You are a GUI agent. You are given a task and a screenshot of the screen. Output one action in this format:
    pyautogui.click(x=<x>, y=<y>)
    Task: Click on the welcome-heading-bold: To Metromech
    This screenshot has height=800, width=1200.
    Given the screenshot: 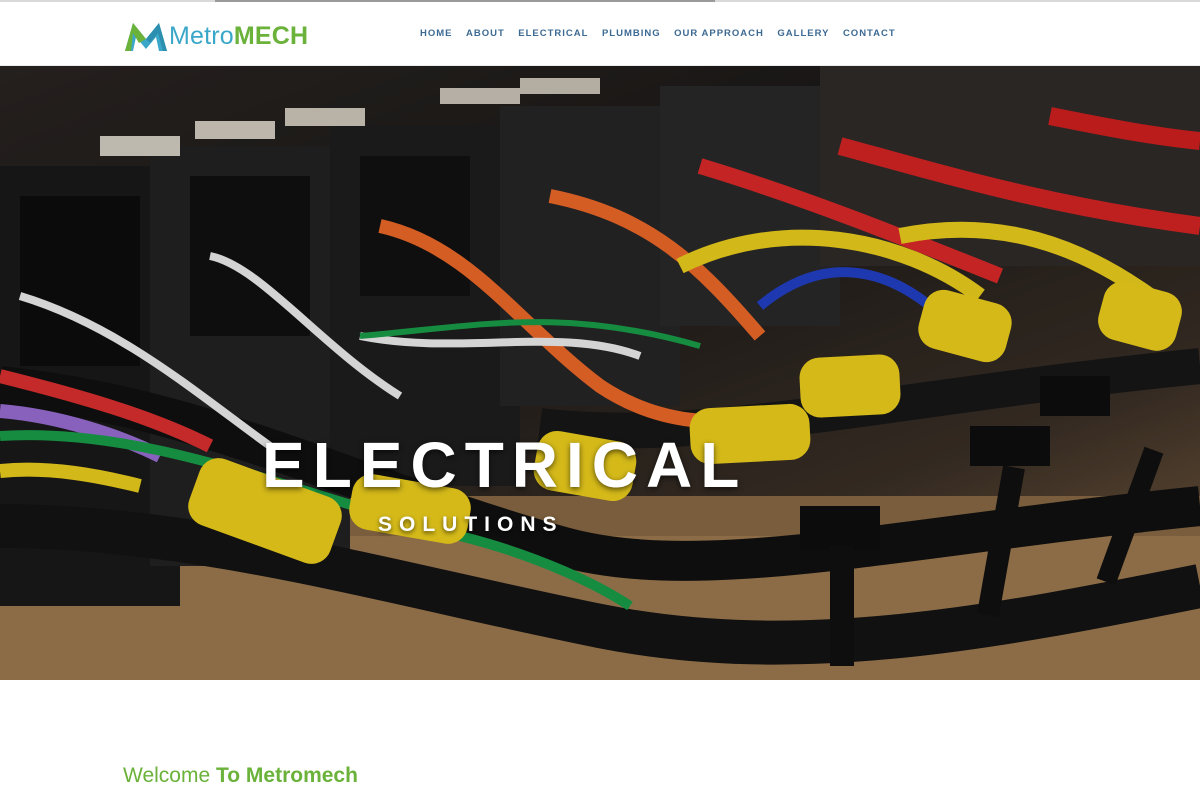 What is the action you would take?
    pyautogui.click(x=286, y=775)
    